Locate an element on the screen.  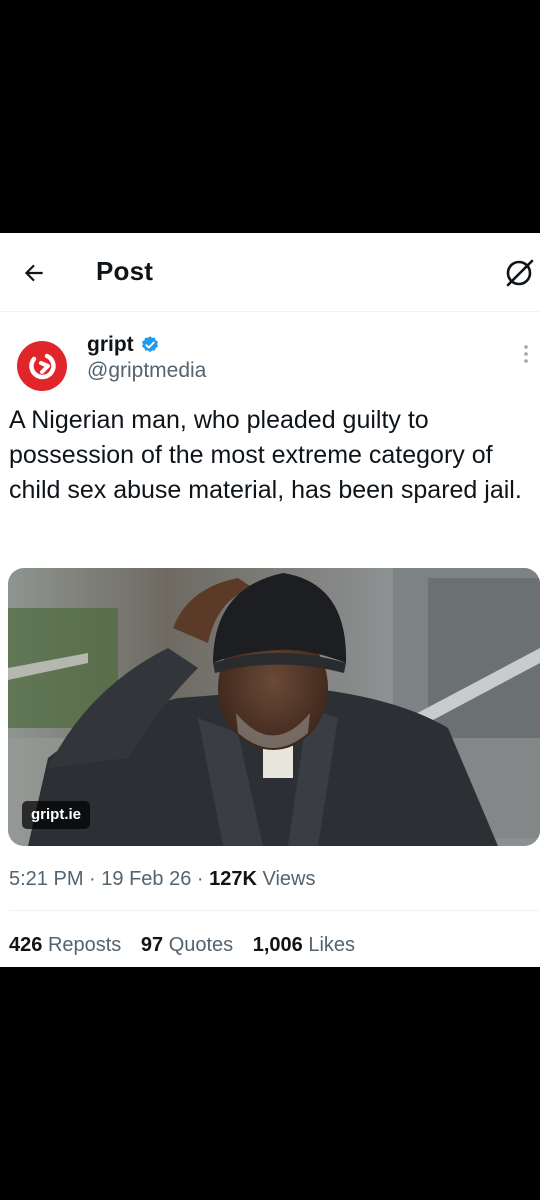
reposts-label: Reposts is located at coordinates (84, 945).